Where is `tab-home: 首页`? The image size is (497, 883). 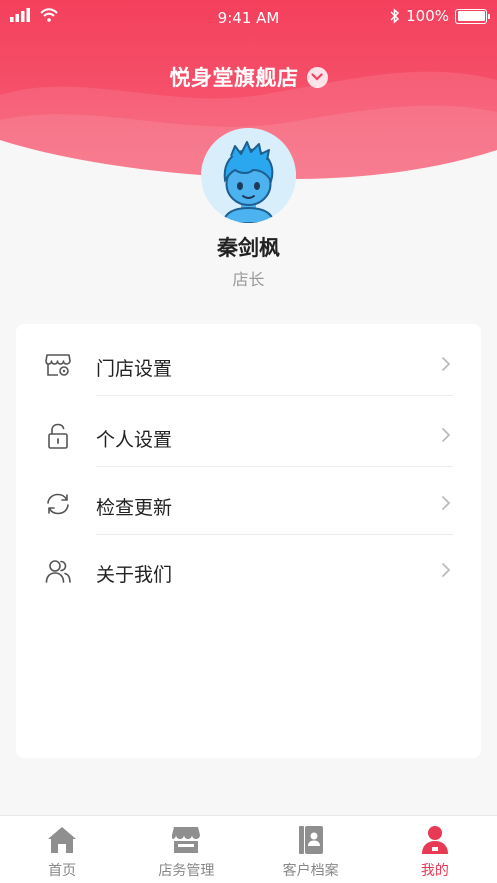
tab-home: 首页 is located at coordinates (62, 849).